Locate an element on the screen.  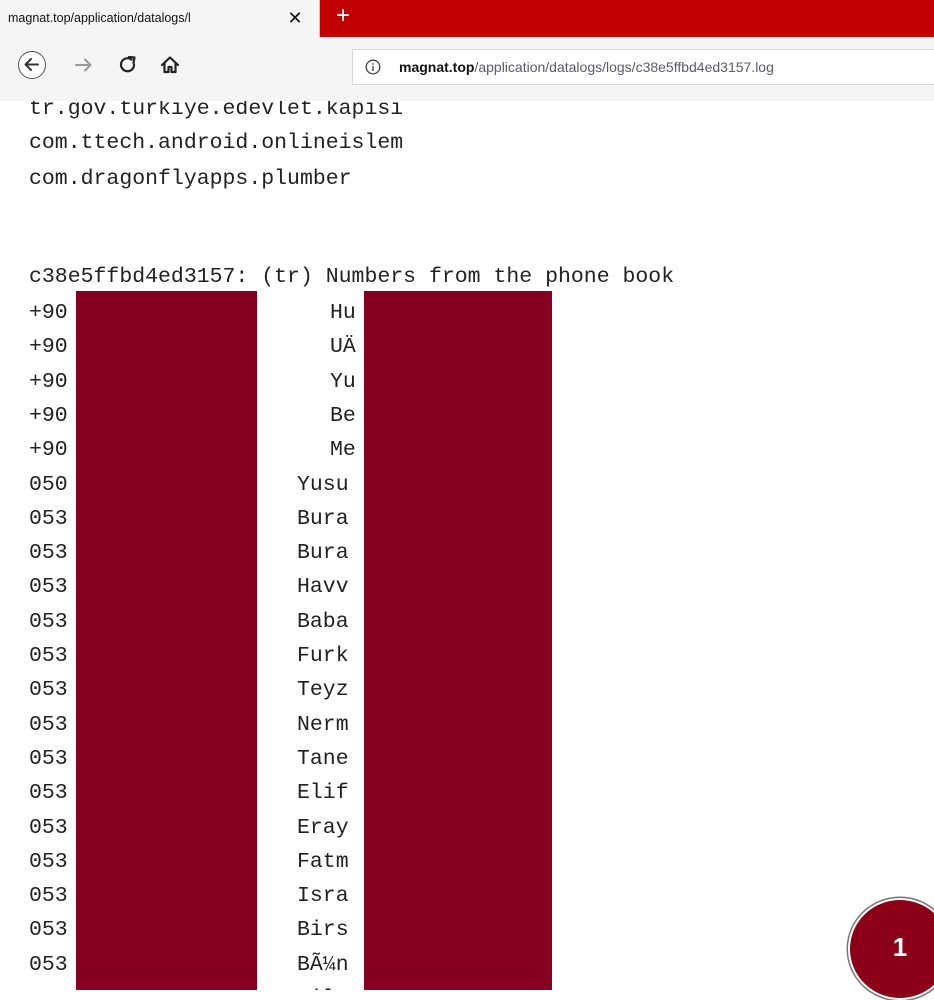
forward-arrow-icon is located at coordinates (83, 65).